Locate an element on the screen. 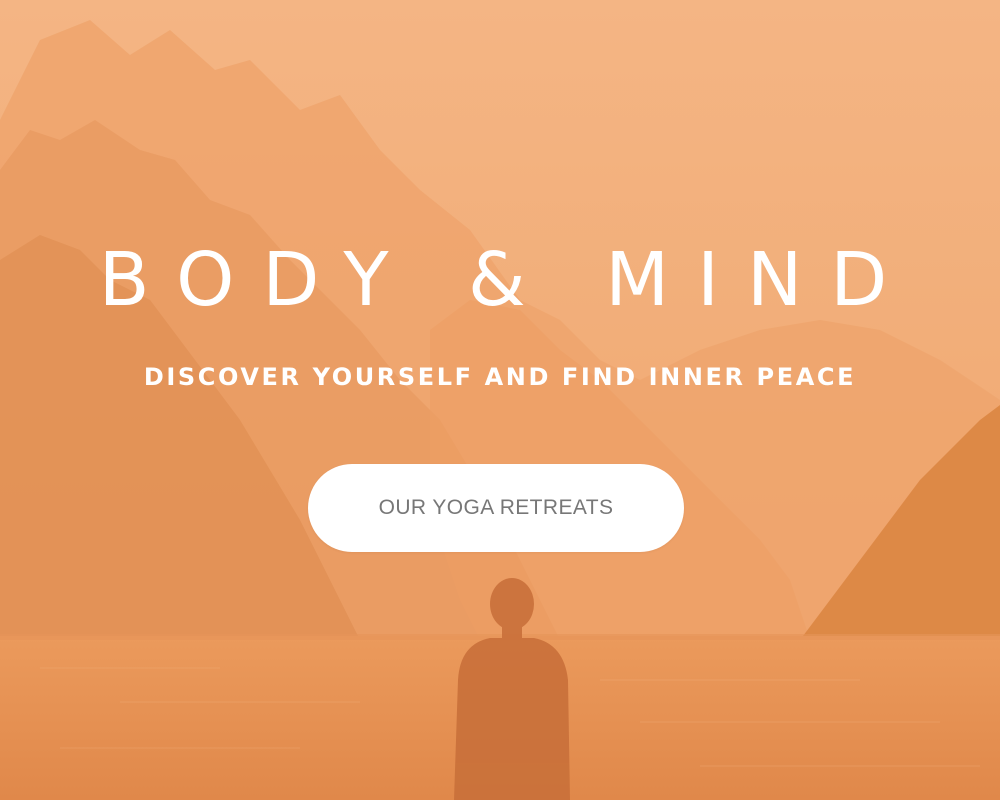 This screenshot has height=800, width=1000. yoga-retreats-button: OUR YOGA RETREATS is located at coordinates (496, 508).